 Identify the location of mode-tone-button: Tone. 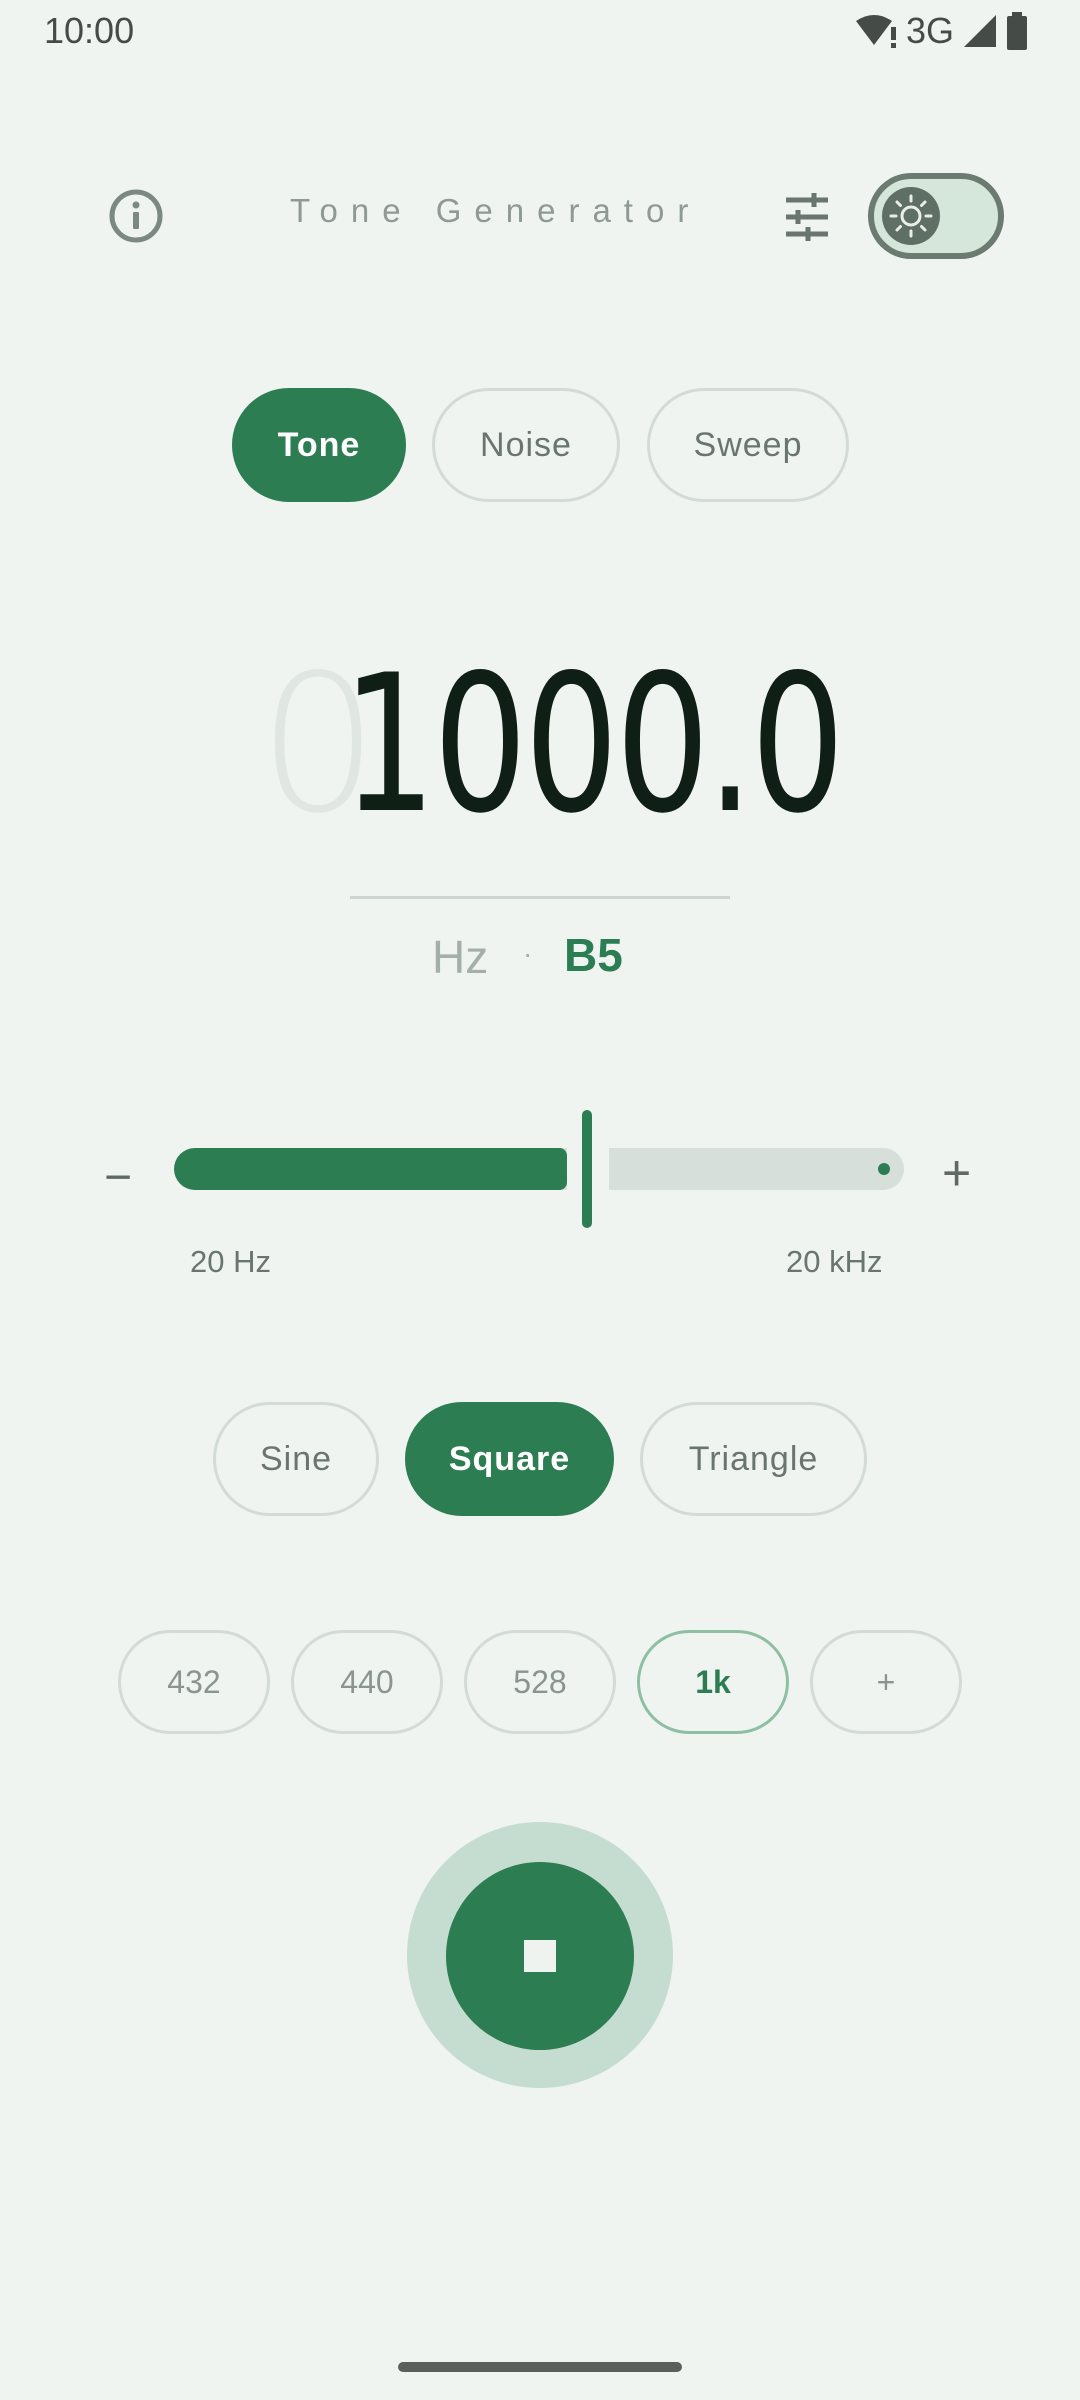
(319, 445).